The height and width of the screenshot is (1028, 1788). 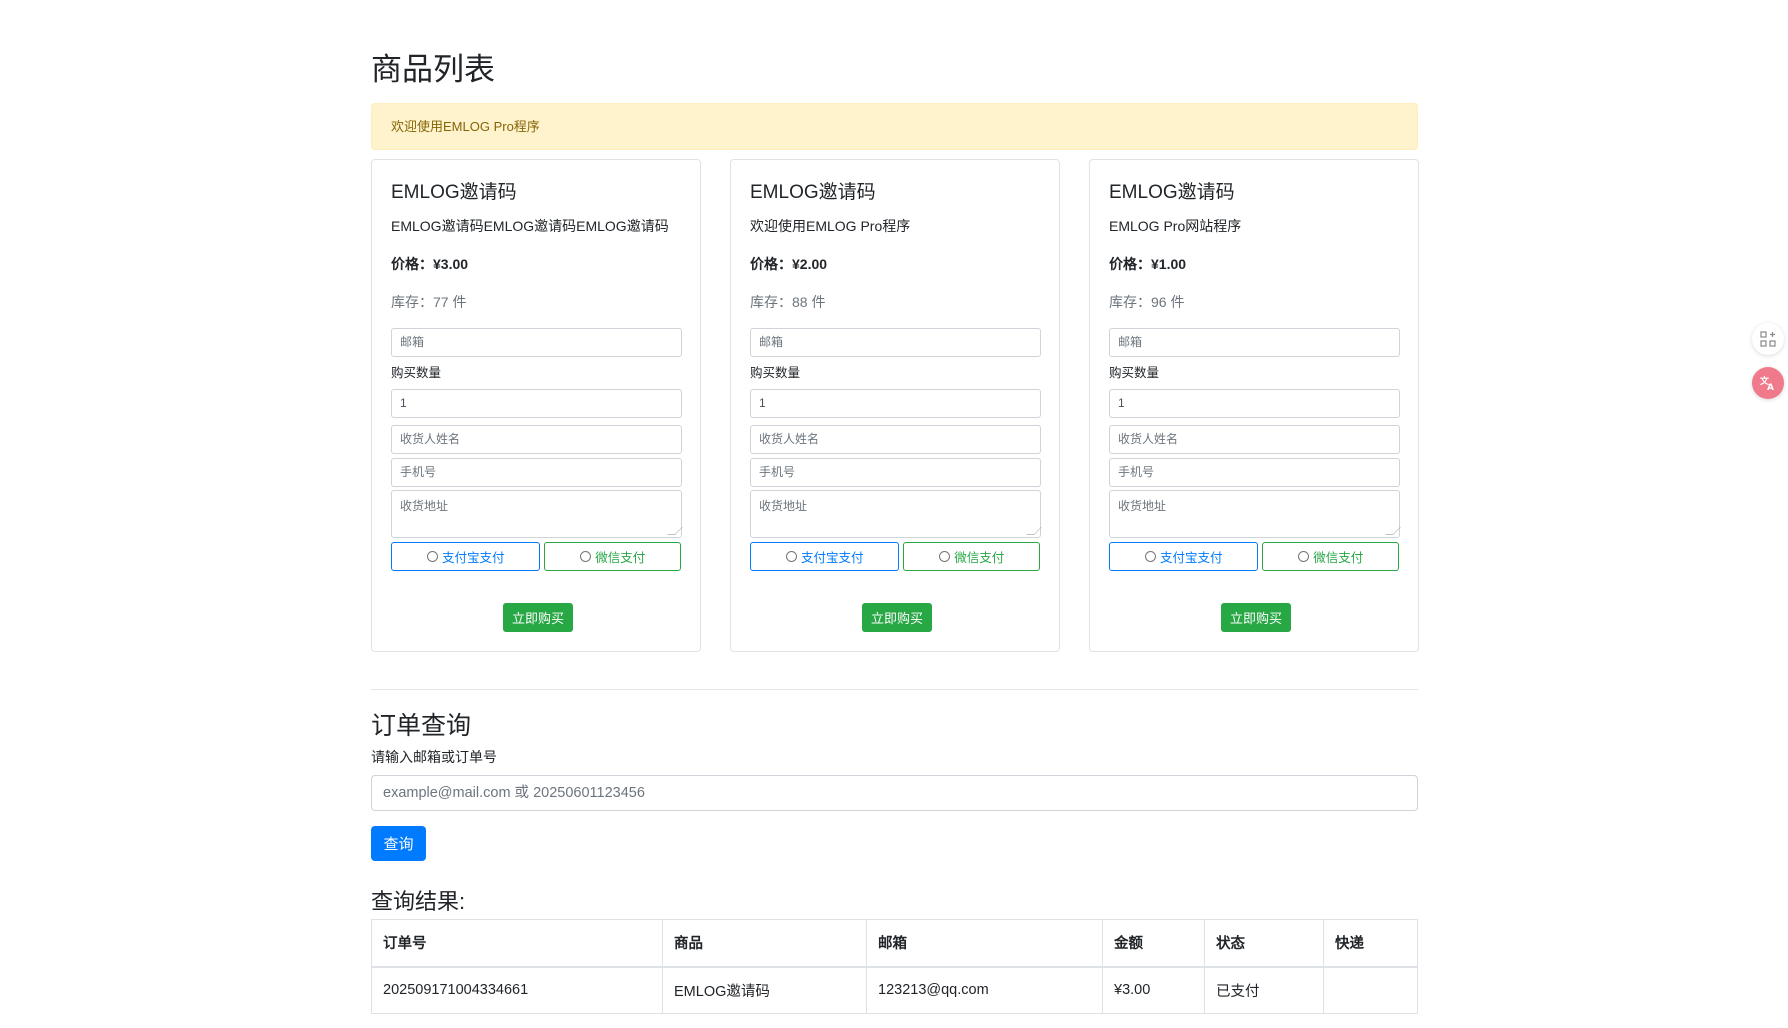 I want to click on product-price: 价格：¥1.00, so click(x=1148, y=264).